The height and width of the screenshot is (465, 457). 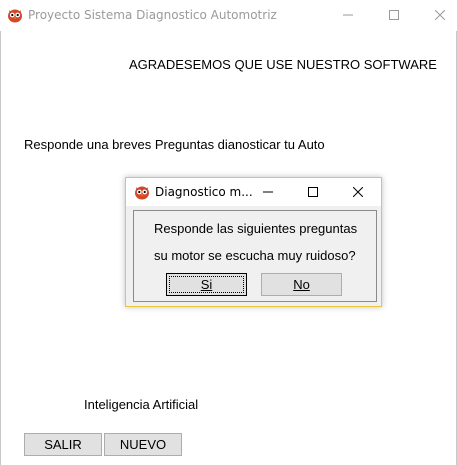 I want to click on nuevo-button: NUEVO, so click(x=143, y=444).